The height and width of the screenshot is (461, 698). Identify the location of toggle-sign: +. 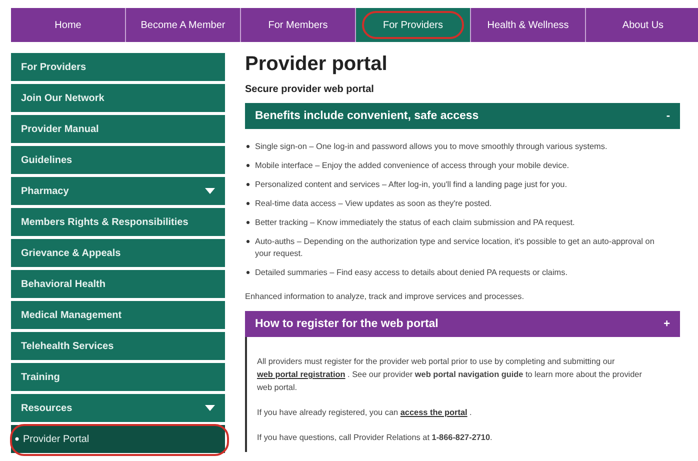
(667, 324).